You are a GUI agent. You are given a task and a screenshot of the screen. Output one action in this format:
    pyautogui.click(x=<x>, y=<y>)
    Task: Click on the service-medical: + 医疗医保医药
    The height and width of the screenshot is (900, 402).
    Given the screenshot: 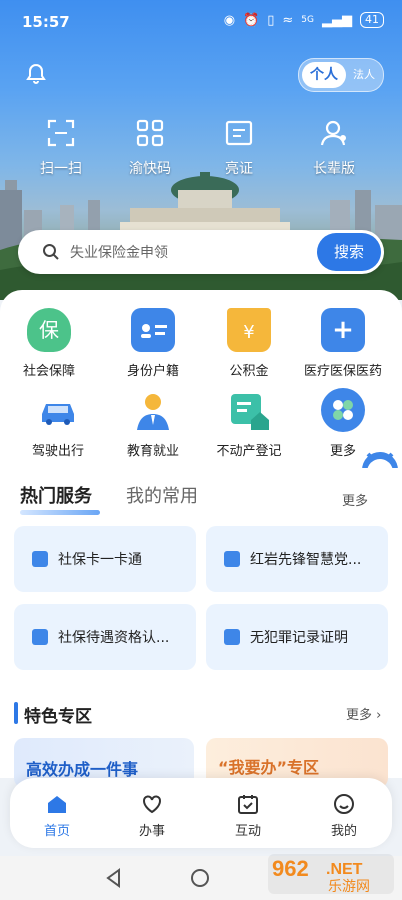 What is the action you would take?
    pyautogui.click(x=343, y=343)
    